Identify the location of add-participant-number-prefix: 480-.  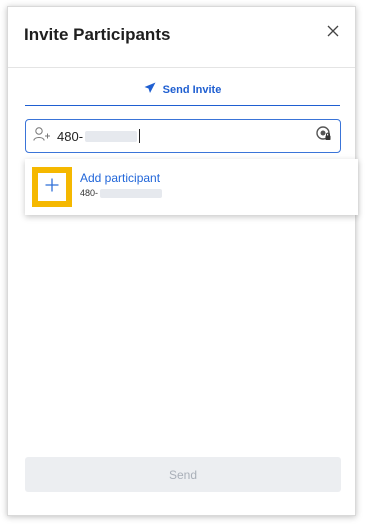
(89, 193).